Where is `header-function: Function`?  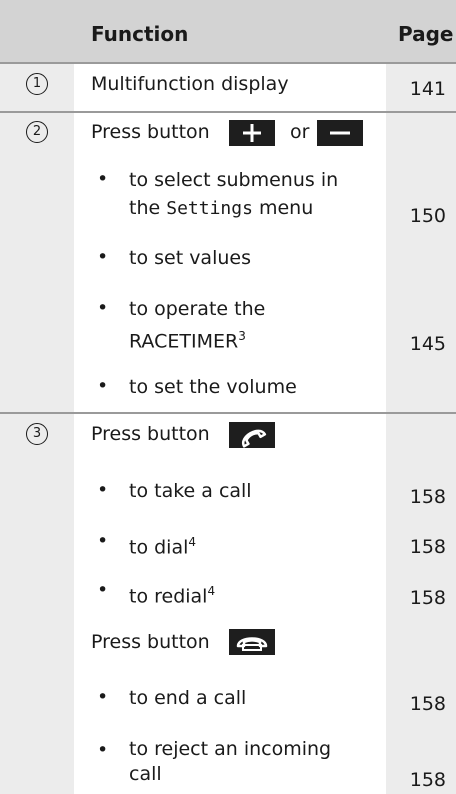 header-function: Function is located at coordinates (140, 34).